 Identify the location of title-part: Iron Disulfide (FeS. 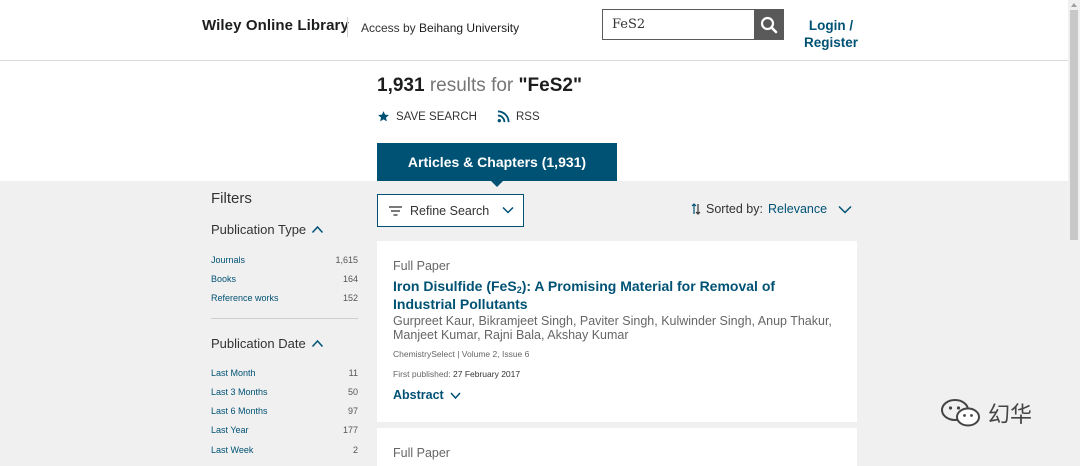
(455, 286).